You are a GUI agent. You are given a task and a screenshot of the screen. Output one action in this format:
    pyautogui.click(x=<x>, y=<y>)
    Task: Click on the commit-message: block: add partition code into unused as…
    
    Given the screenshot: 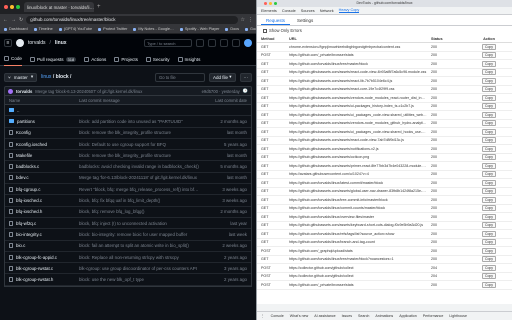 What is the action you would take?
    pyautogui.click(x=143, y=121)
    